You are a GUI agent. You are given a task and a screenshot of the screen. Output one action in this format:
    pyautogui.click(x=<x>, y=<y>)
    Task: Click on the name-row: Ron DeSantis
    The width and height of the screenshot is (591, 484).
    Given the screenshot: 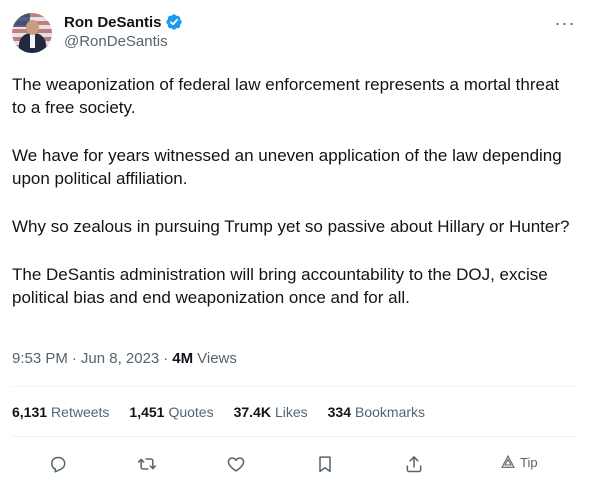 What is the action you would take?
    pyautogui.click(x=123, y=22)
    